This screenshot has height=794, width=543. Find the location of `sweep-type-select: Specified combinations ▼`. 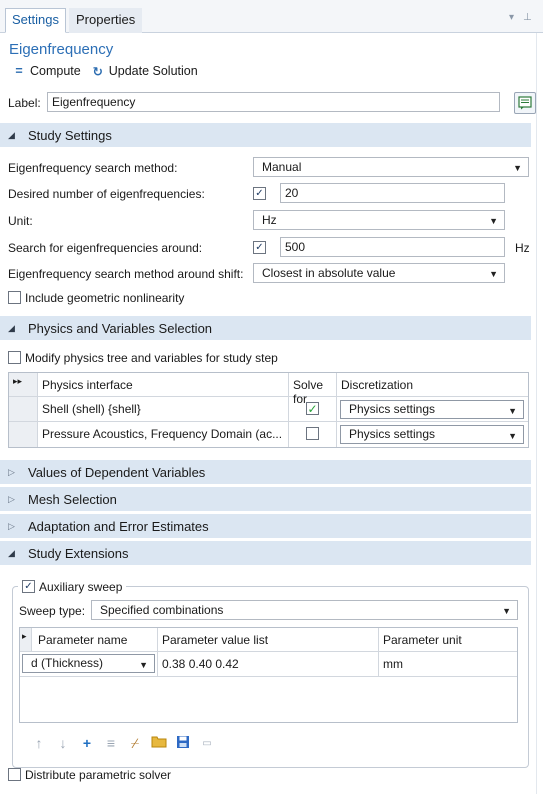

sweep-type-select: Specified combinations ▼ is located at coordinates (304, 610).